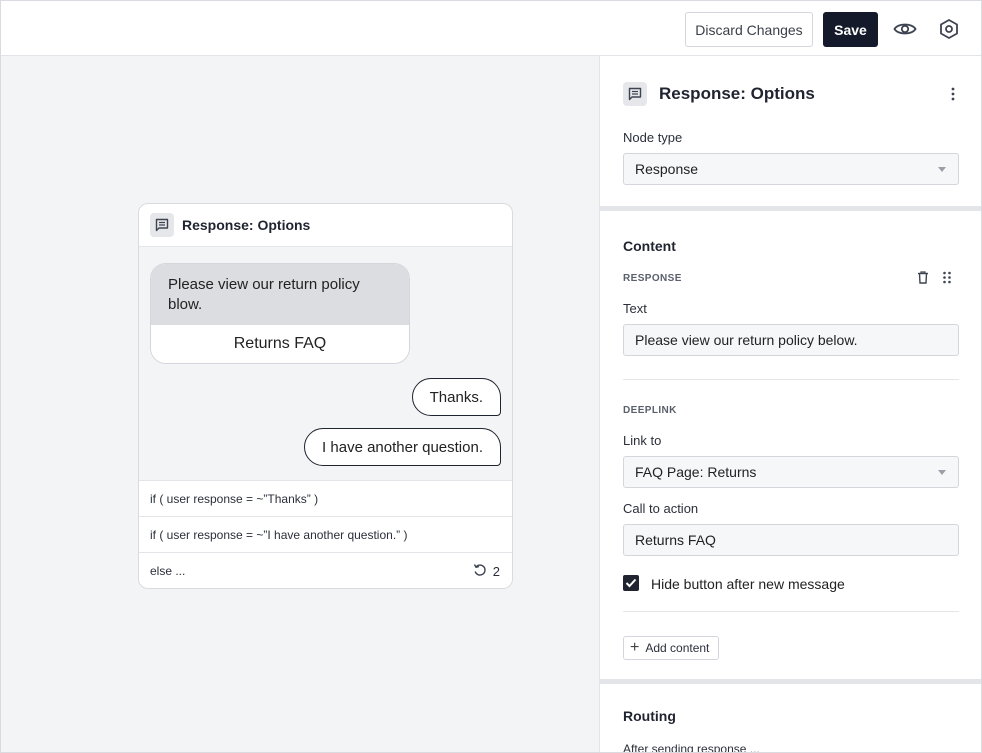  Describe the element at coordinates (696, 472) in the screenshot. I see `link-to-value: FAQ Page: Returns` at that location.